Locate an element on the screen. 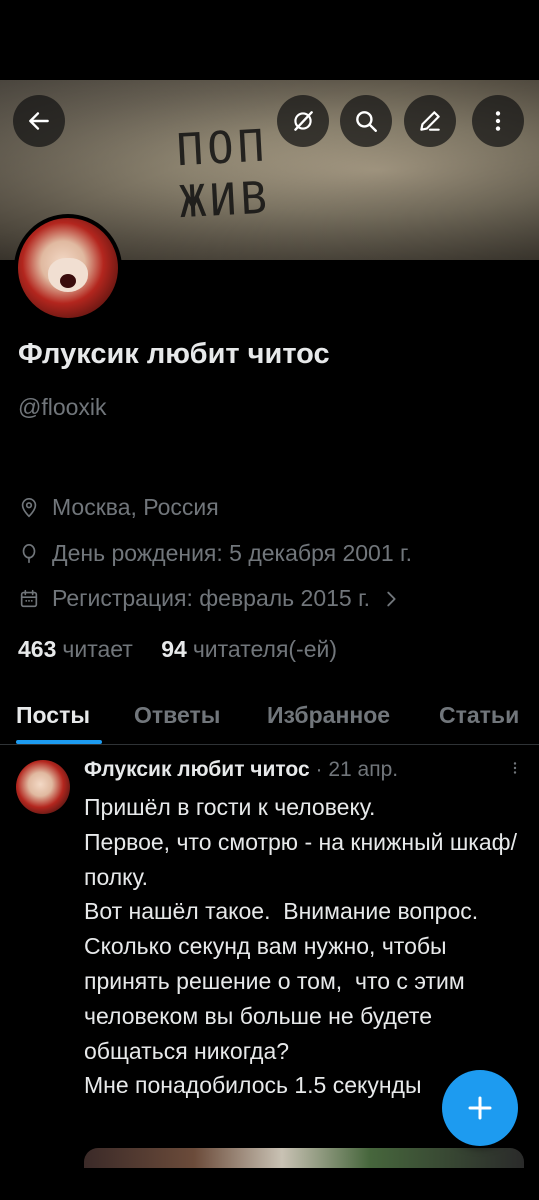  birthday-row: День рождения: 5 декабря 2001 г. is located at coordinates (215, 553).